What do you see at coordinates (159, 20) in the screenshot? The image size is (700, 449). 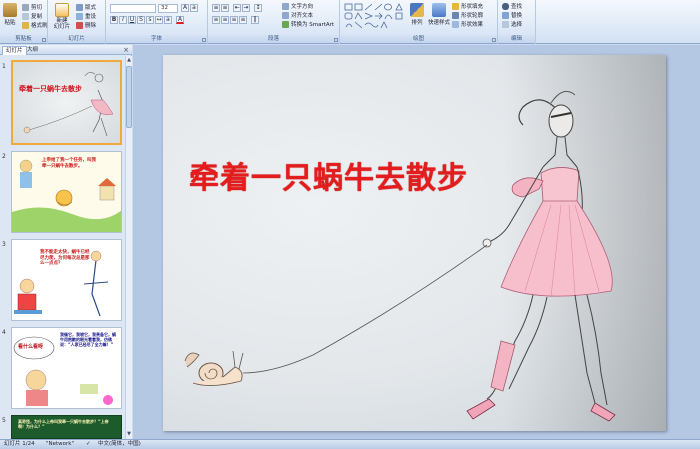 I see `spacing-icon: ↔` at bounding box center [159, 20].